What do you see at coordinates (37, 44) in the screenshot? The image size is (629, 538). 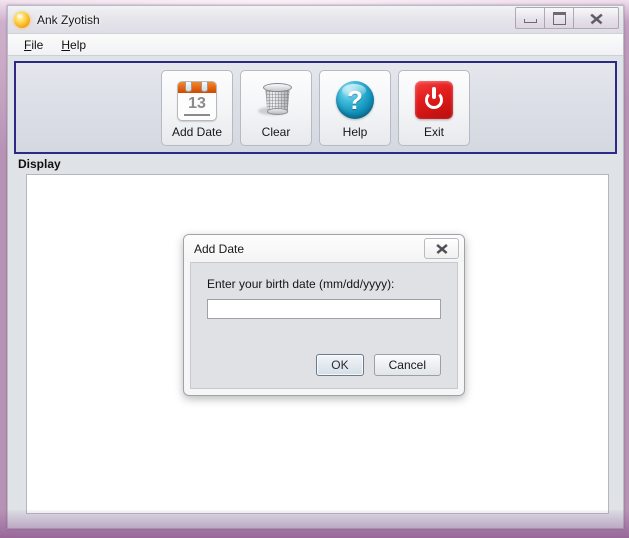 I see `menu-file-label-rest: ile` at bounding box center [37, 44].